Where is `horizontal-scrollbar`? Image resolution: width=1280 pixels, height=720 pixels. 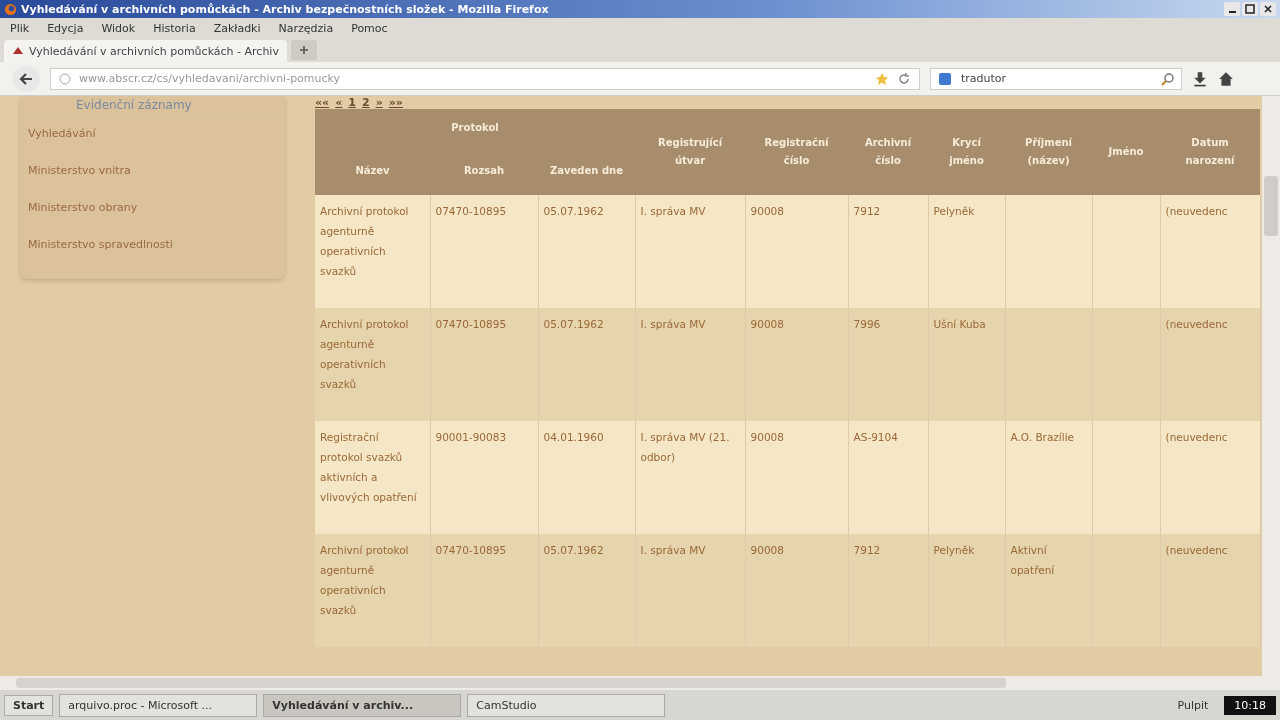
horizontal-scrollbar is located at coordinates (640, 683).